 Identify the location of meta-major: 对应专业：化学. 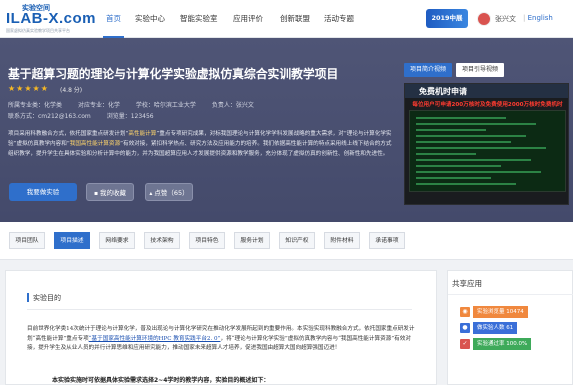
(98, 105).